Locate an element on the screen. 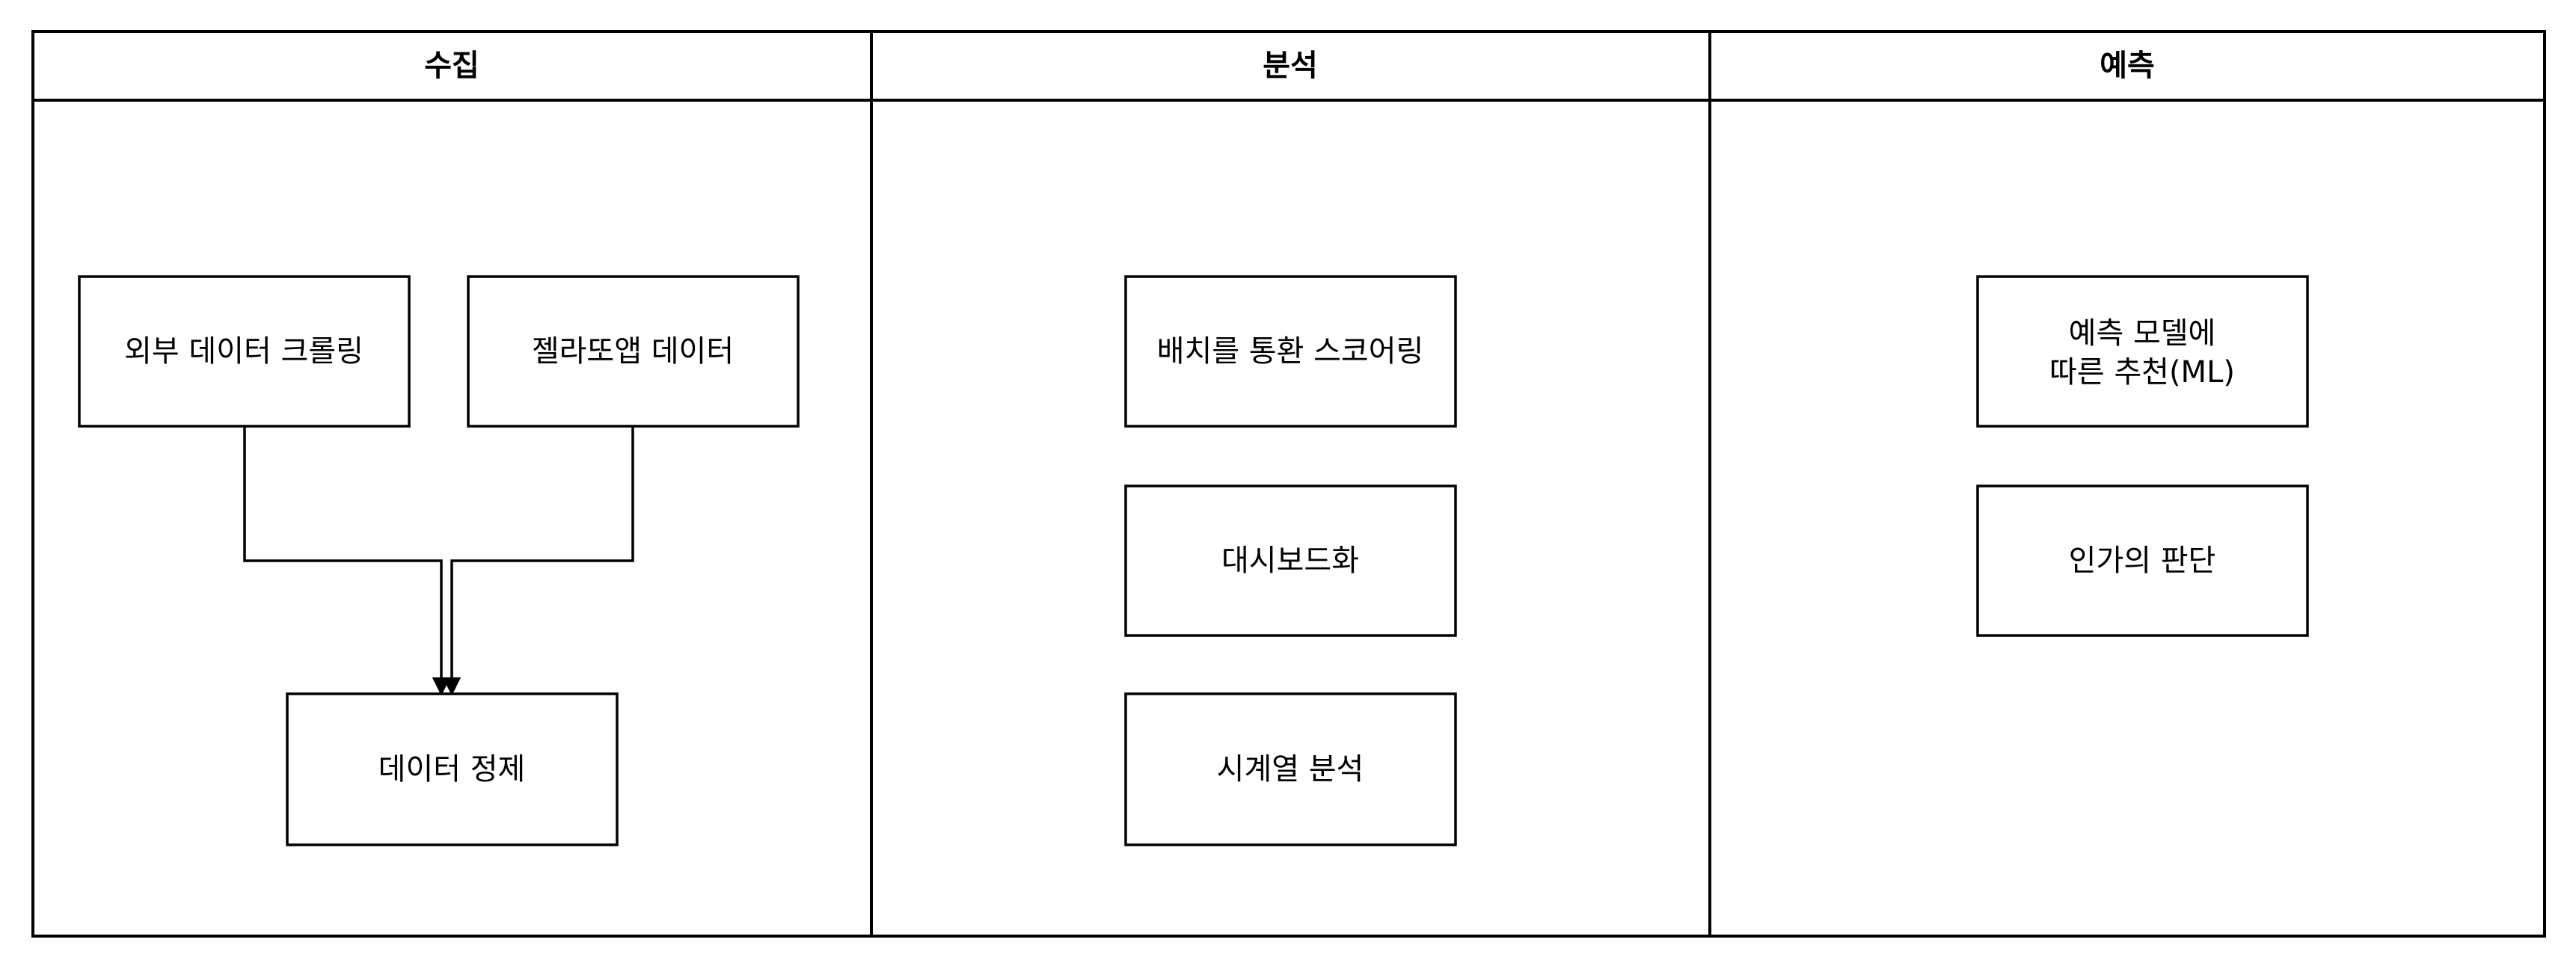  box-dashboard-label: 대시보드화 is located at coordinates (1290, 561).